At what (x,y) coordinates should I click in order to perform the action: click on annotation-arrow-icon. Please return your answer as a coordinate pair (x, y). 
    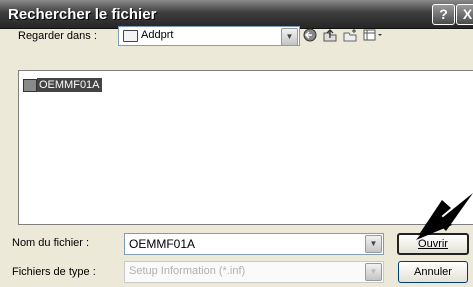
    Looking at the image, I should click on (444, 216).